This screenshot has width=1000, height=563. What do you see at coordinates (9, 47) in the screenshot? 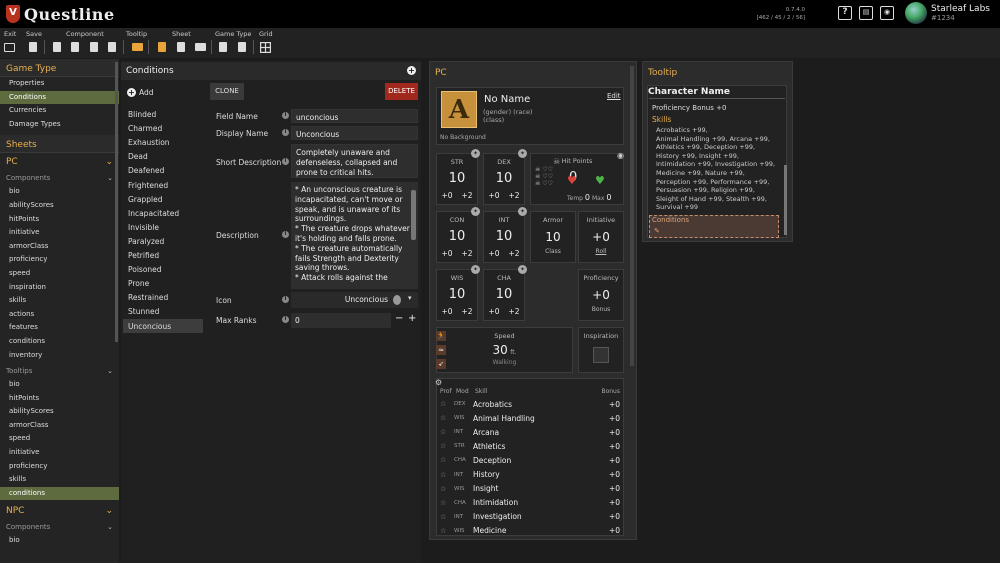
I see `exit-icon` at bounding box center [9, 47].